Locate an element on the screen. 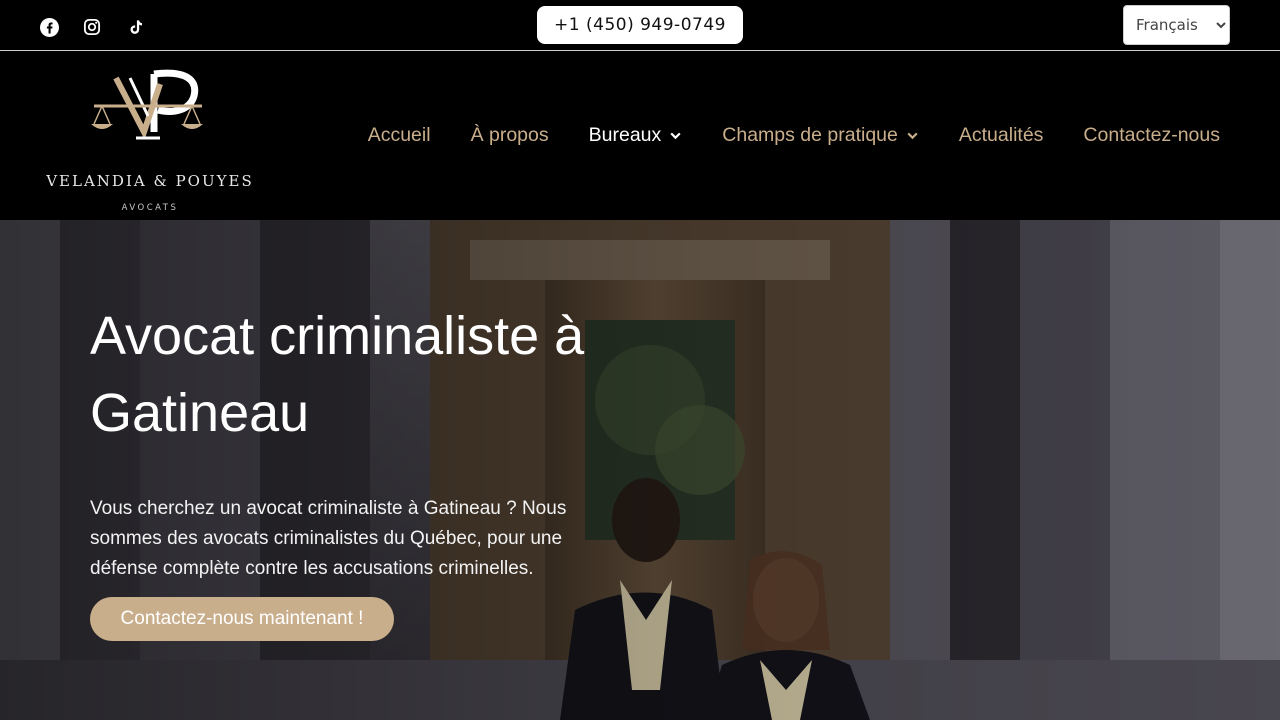 The height and width of the screenshot is (720, 1280). firm-logo: VELANDIA & POUYES AVOCATS is located at coordinates (148, 138).